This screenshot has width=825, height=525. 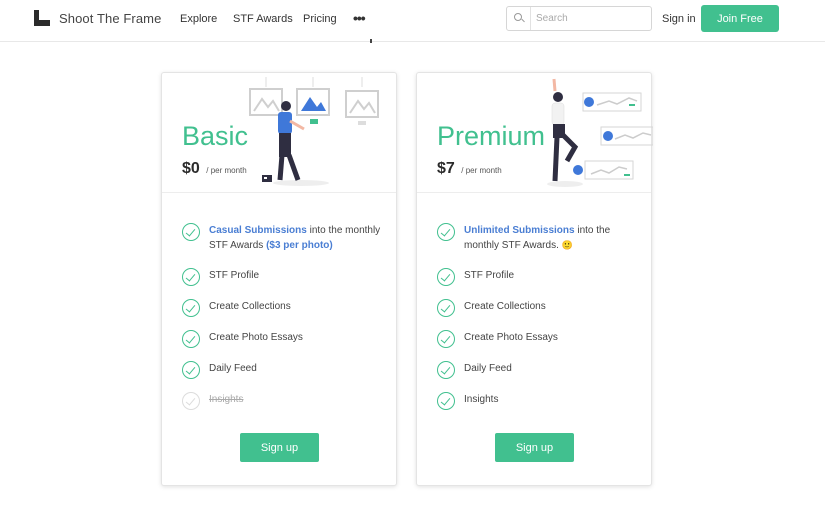 What do you see at coordinates (320, 19) in the screenshot?
I see `nav-pricing: Pricing` at bounding box center [320, 19].